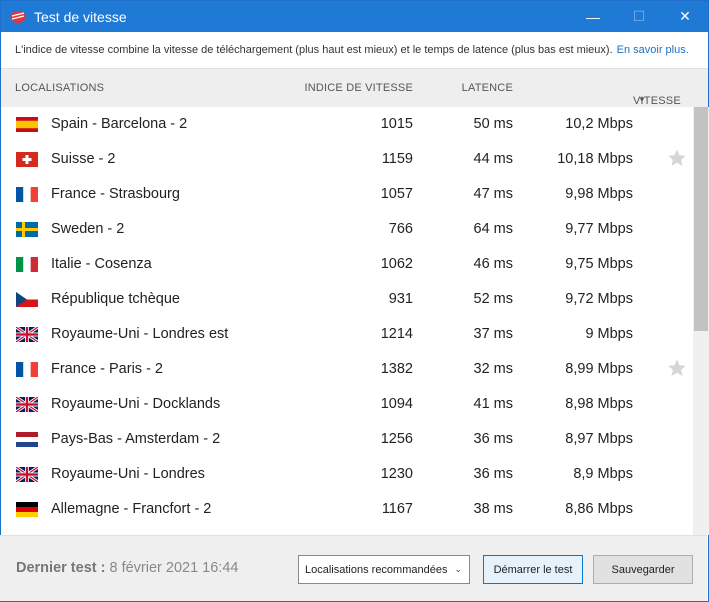 The width and height of the screenshot is (709, 602). Describe the element at coordinates (396, 264) in the screenshot. I see `speed-index-value: 1062` at that location.